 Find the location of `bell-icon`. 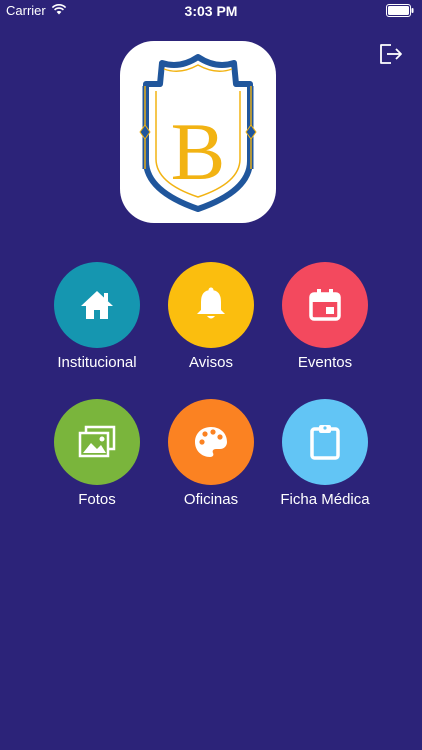

bell-icon is located at coordinates (211, 303).